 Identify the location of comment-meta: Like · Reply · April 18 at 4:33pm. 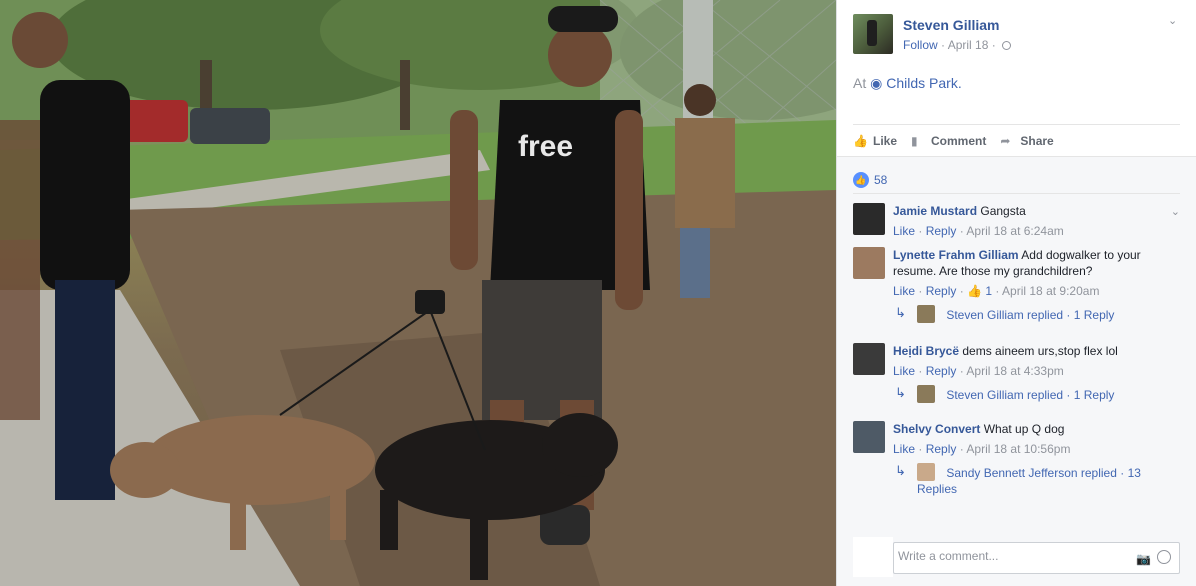
(978, 371).